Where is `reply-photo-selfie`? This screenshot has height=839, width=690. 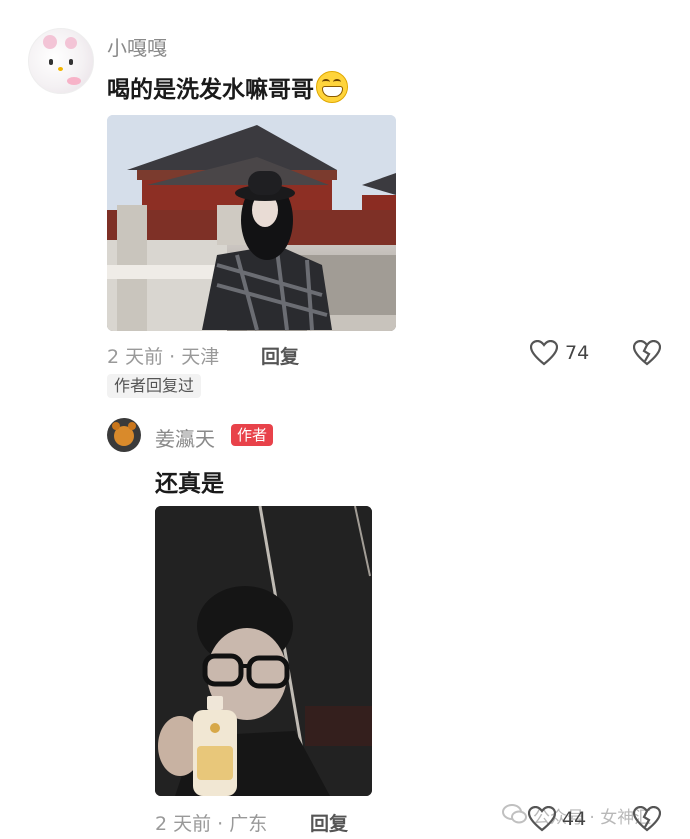 reply-photo-selfie is located at coordinates (263, 651).